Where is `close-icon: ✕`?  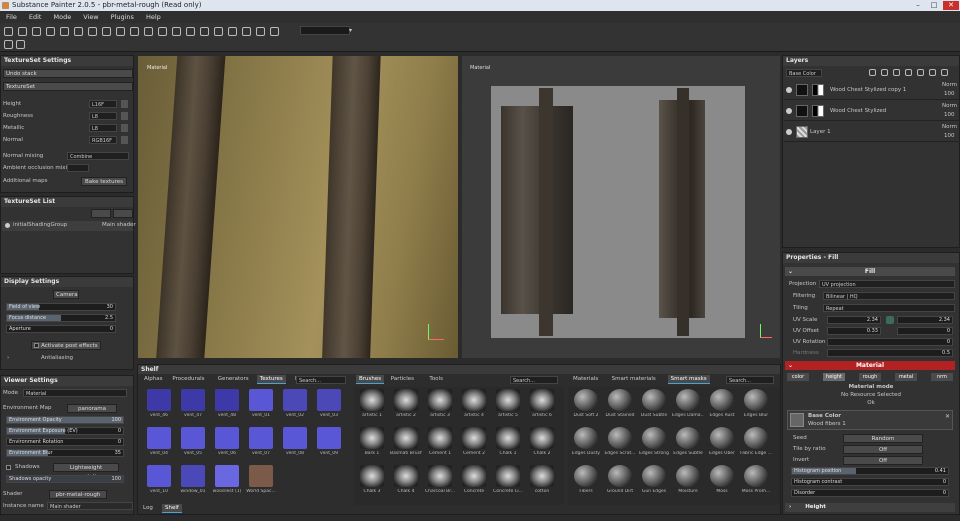
close-icon: ✕ is located at coordinates (947, 416).